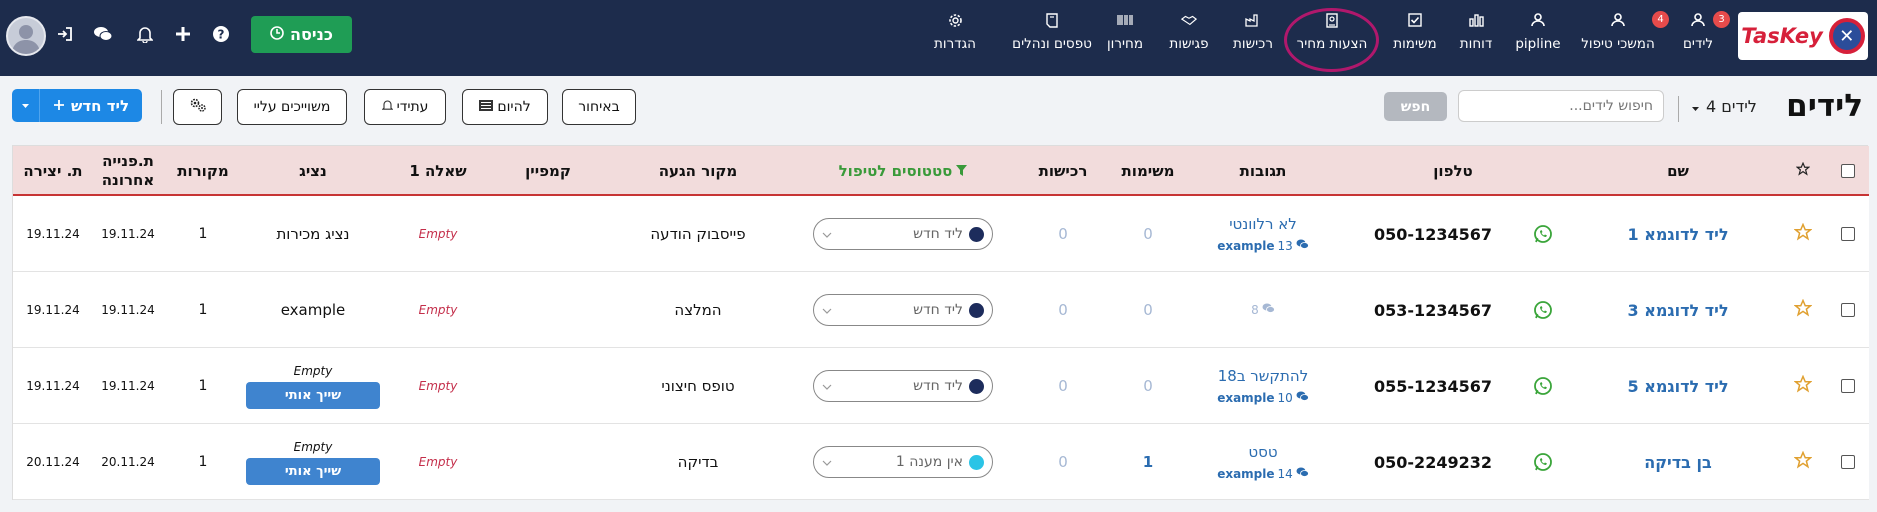 This screenshot has height=512, width=1877. What do you see at coordinates (1189, 37) in the screenshot?
I see `nav-item-meetings: פגישות` at bounding box center [1189, 37].